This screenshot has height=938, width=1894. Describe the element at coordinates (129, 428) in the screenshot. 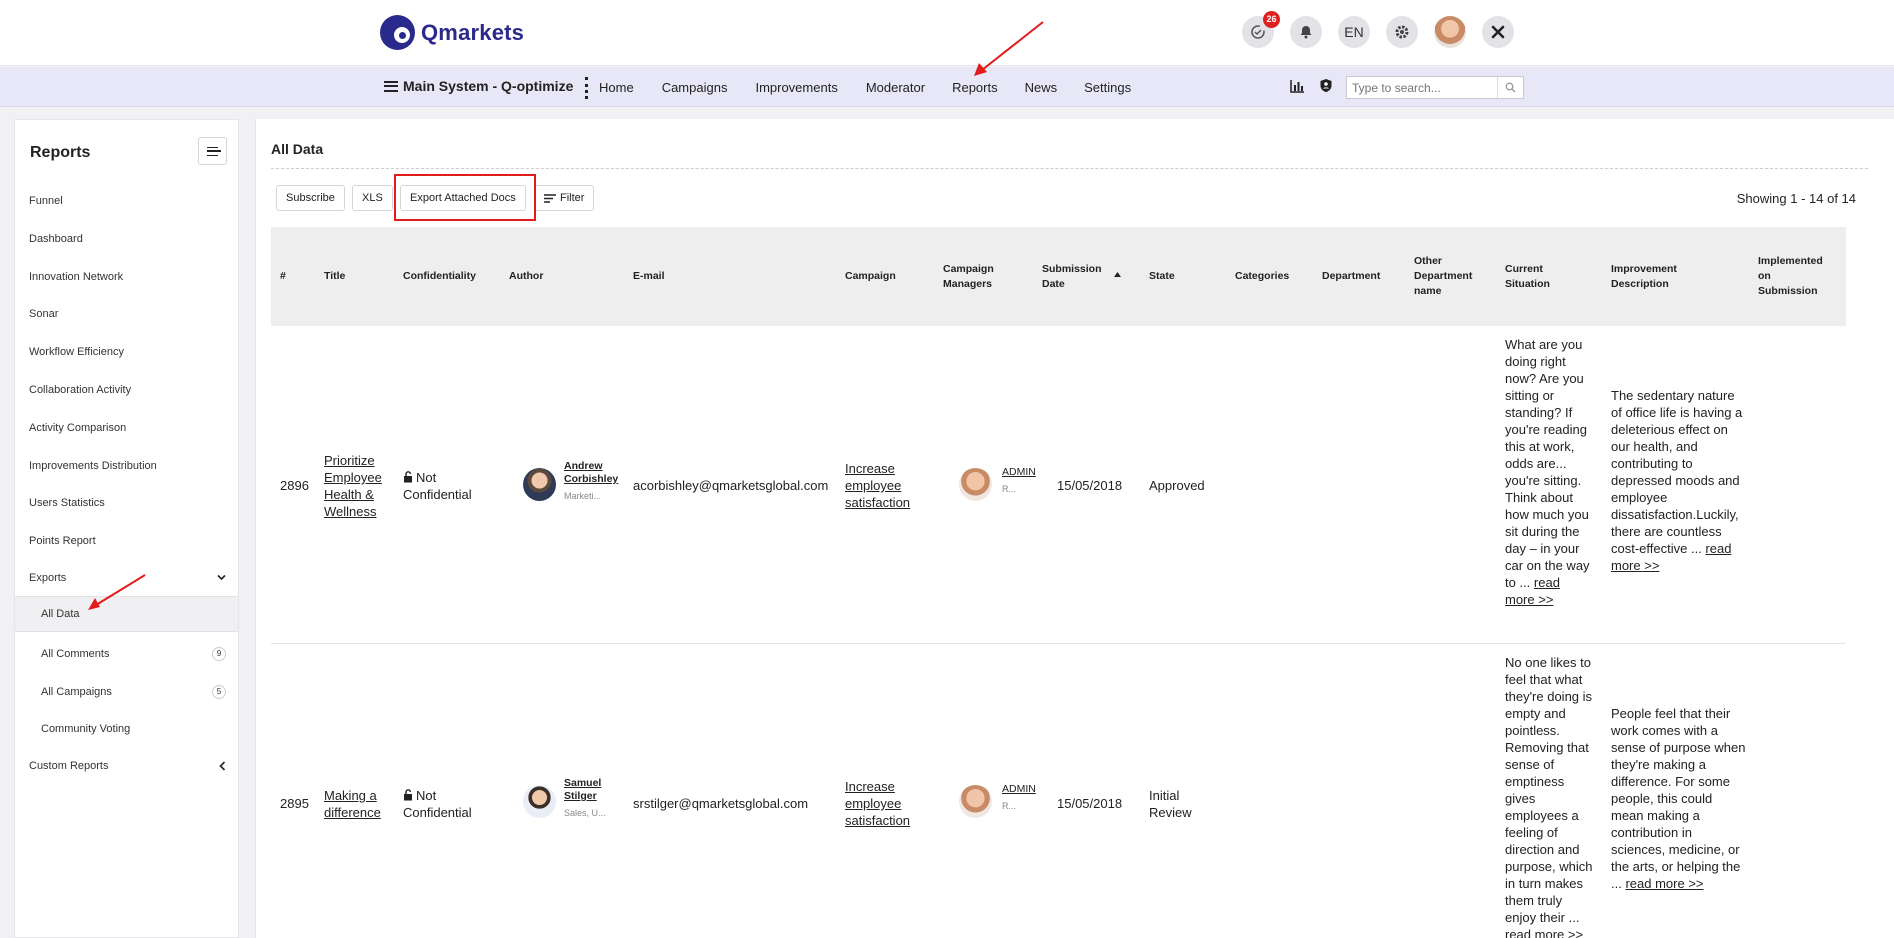

I see `sidebar-item-activity-comparison: Activity Comparison` at that location.